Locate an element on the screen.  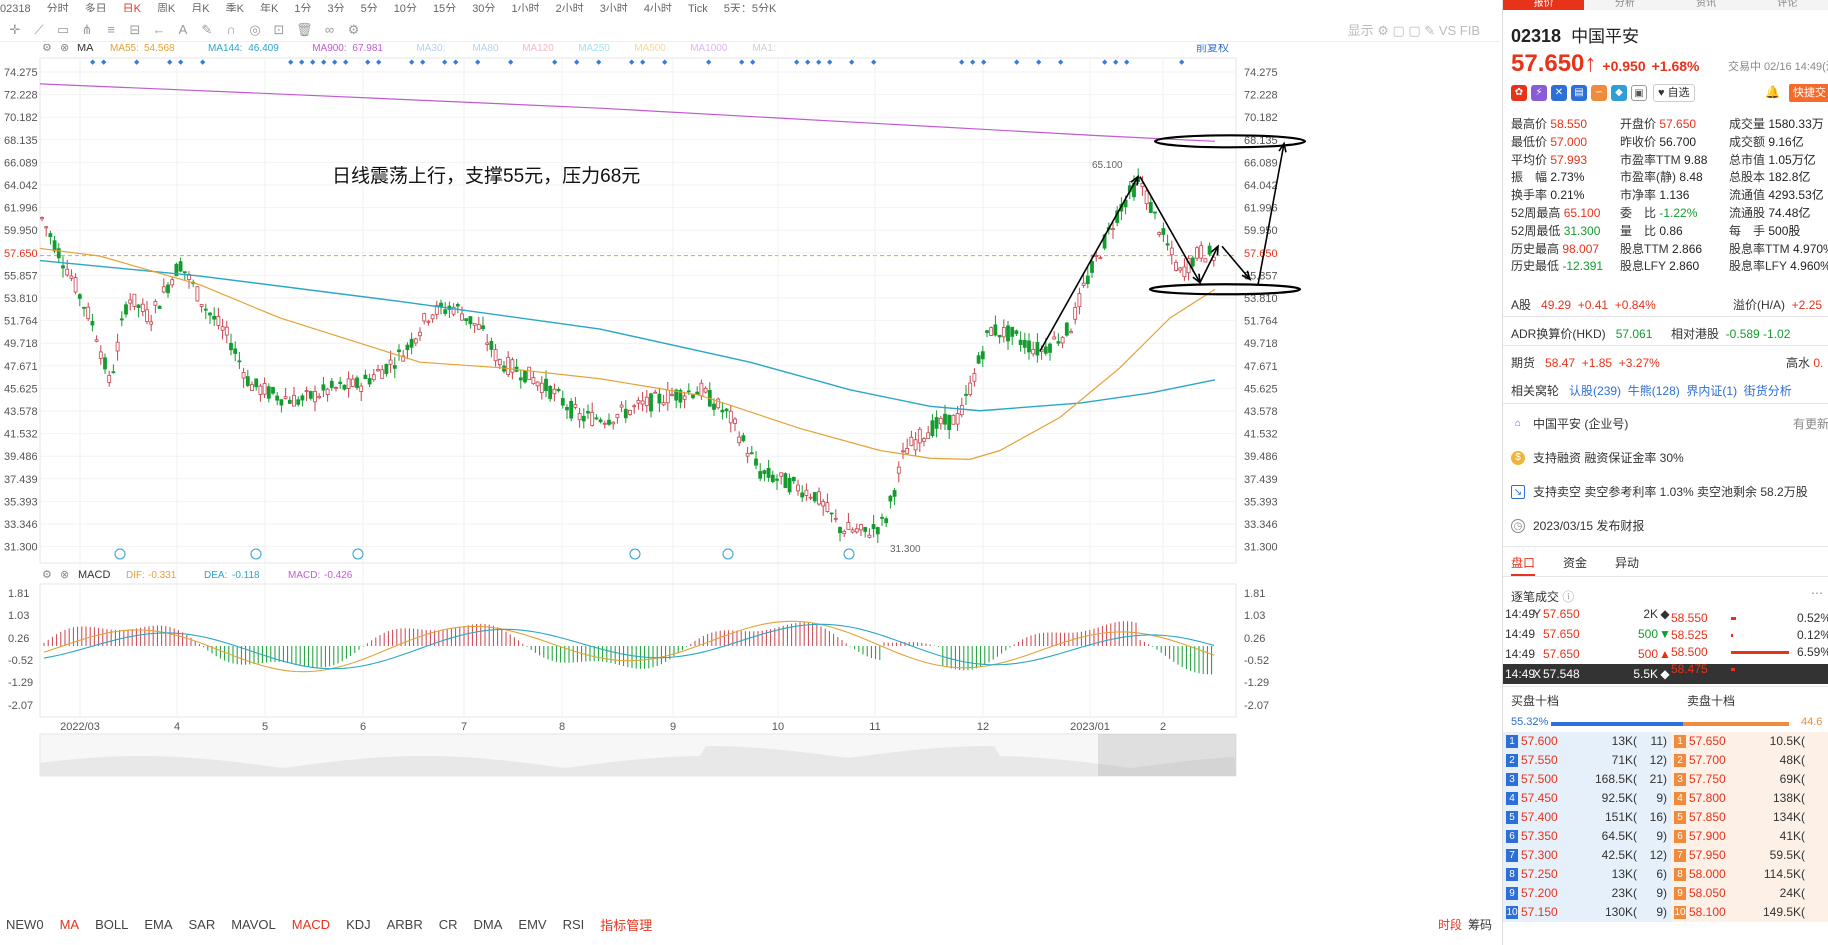
period-item: 3分 is located at coordinates (335, 6).